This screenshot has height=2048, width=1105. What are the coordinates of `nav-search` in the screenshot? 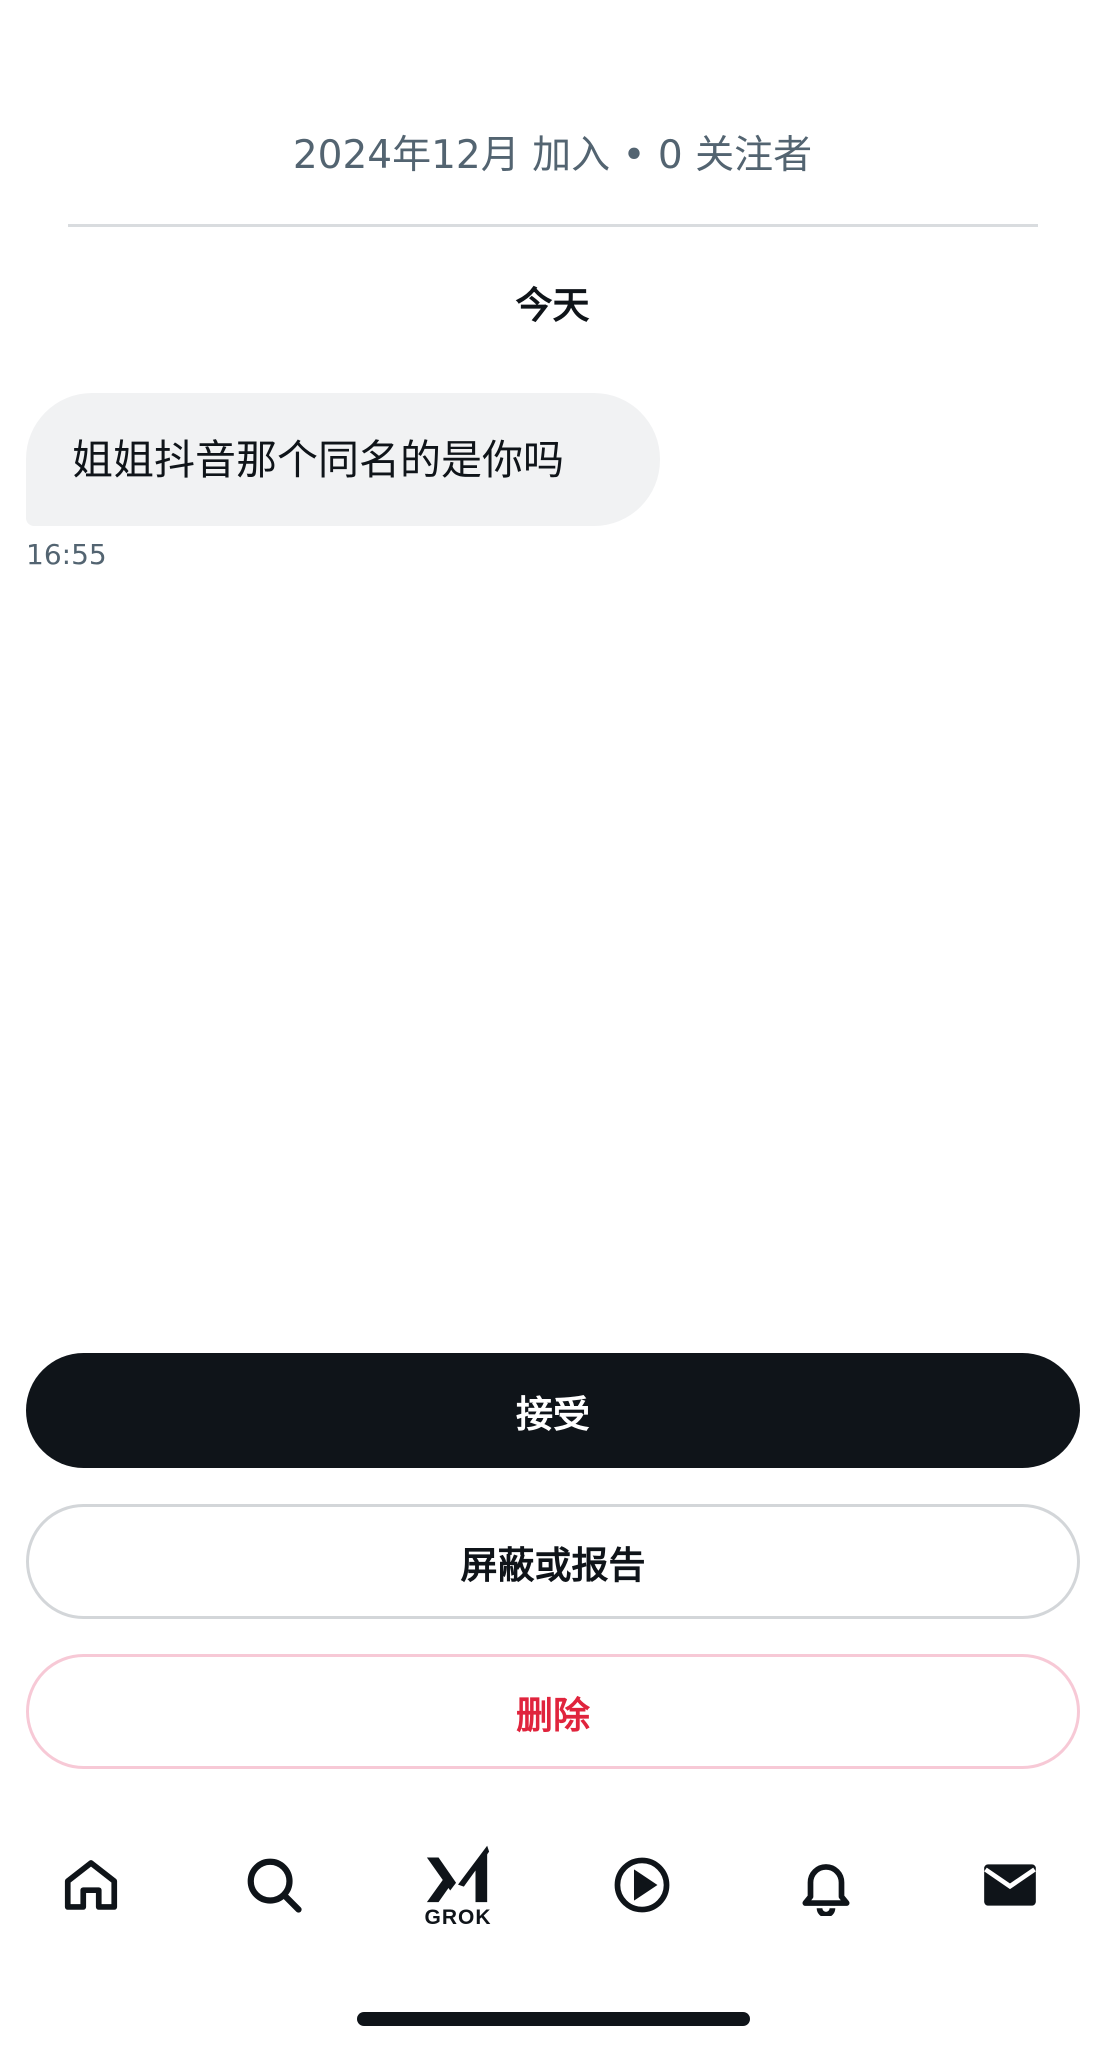 It's located at (274, 1885).